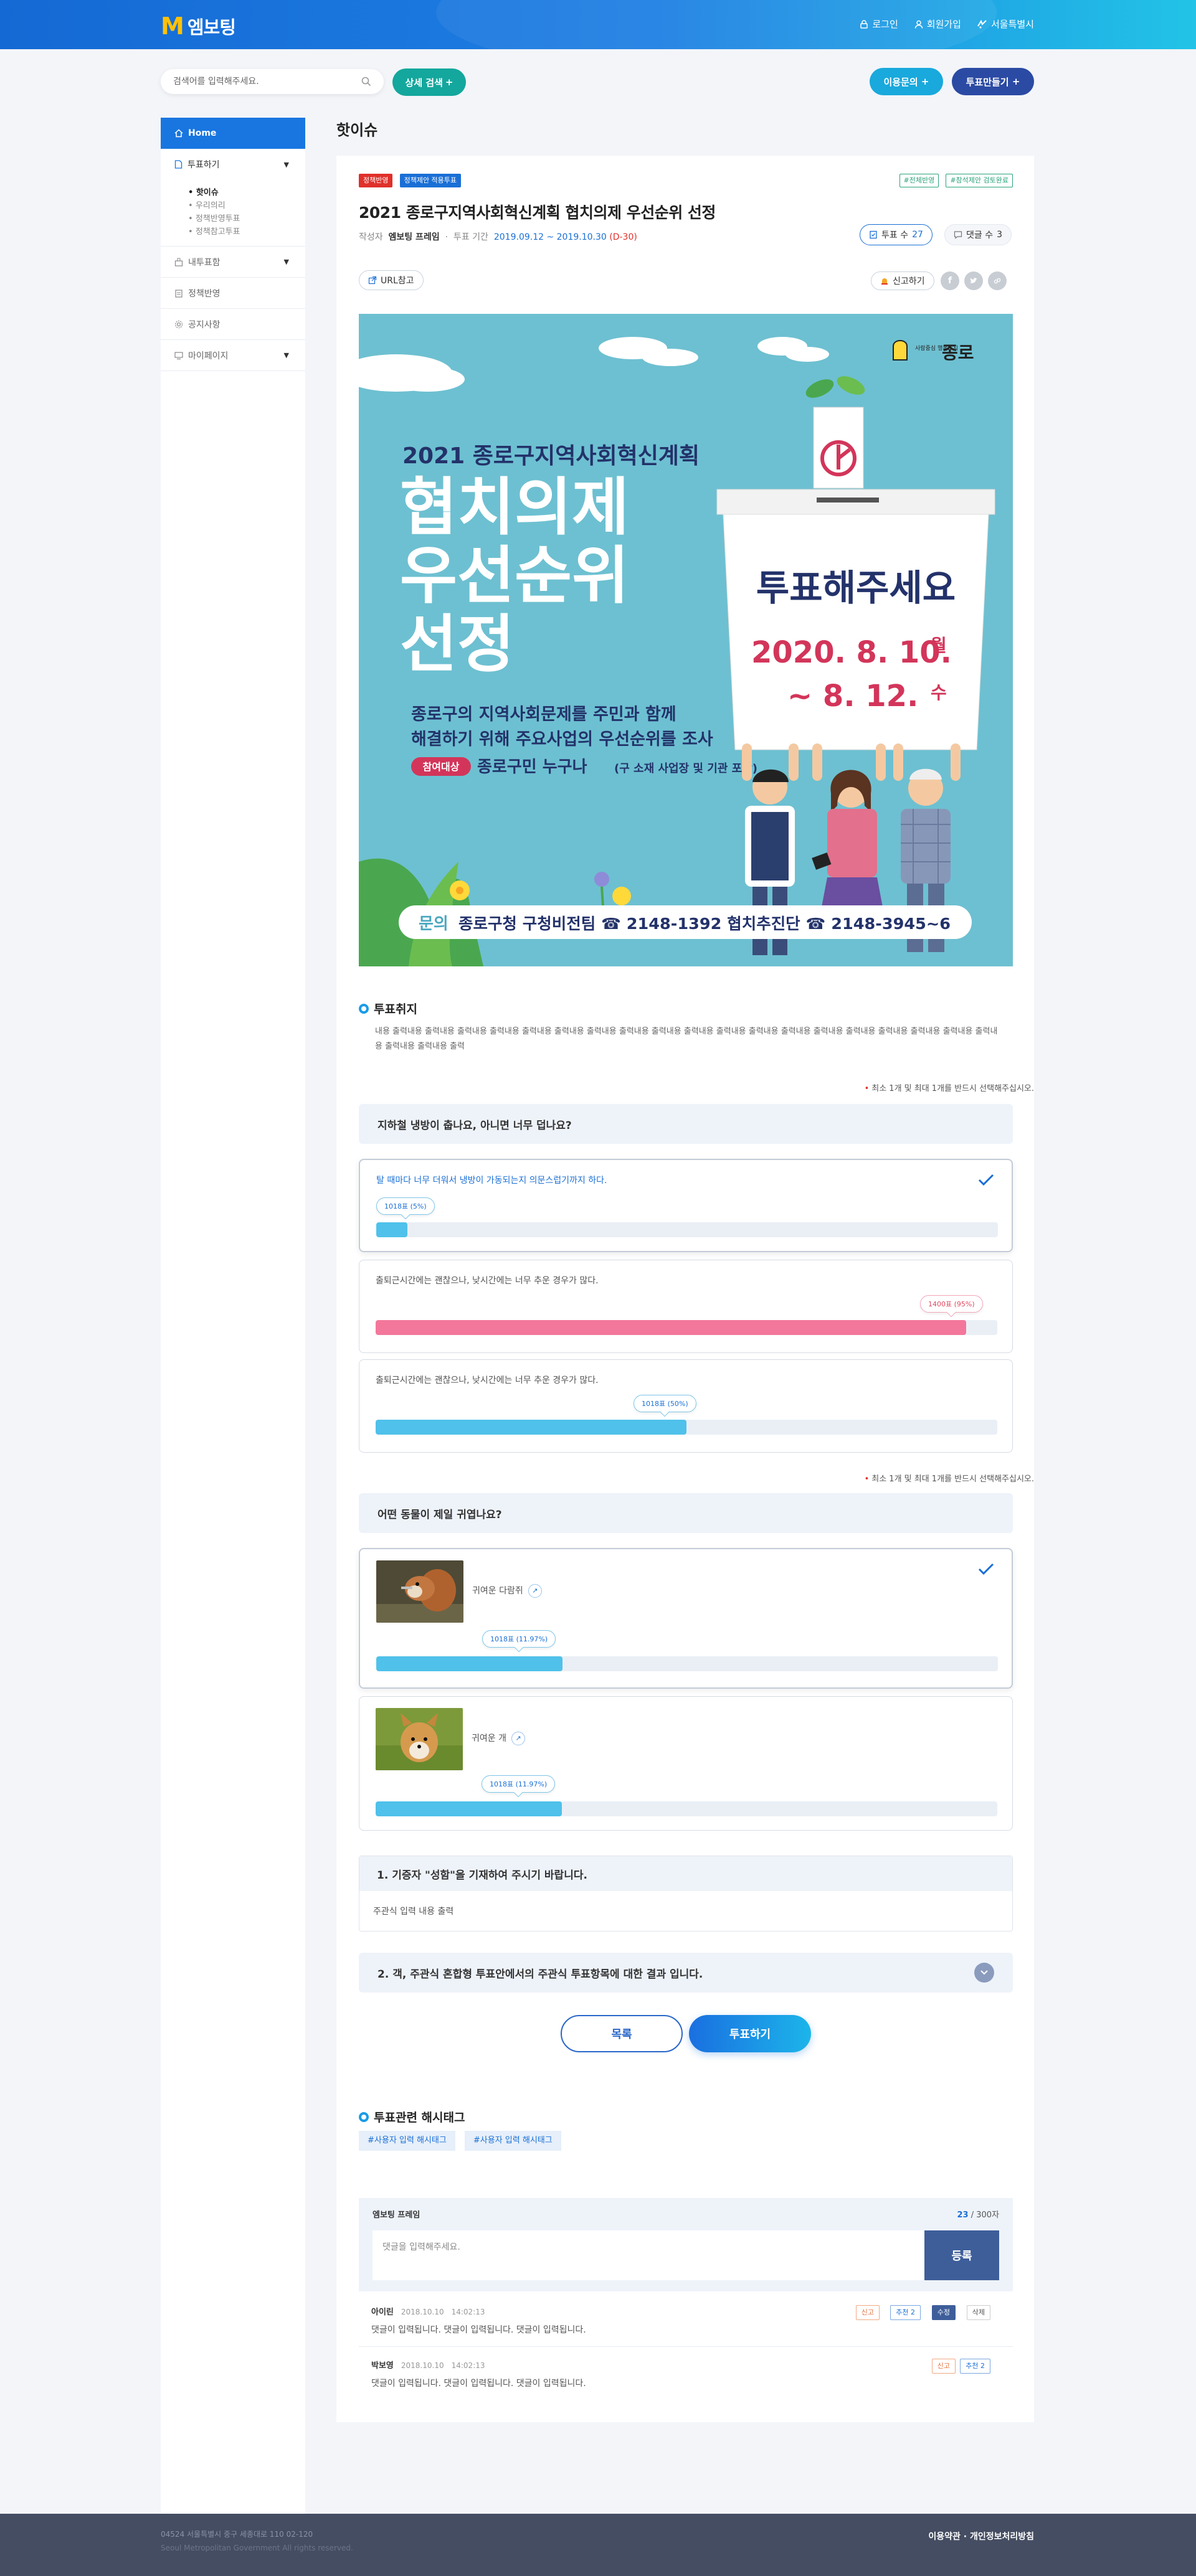  I want to click on q2-option-1: 귀여운 다람쥐 ↗ 1018표 (11.97%), so click(686, 1619).